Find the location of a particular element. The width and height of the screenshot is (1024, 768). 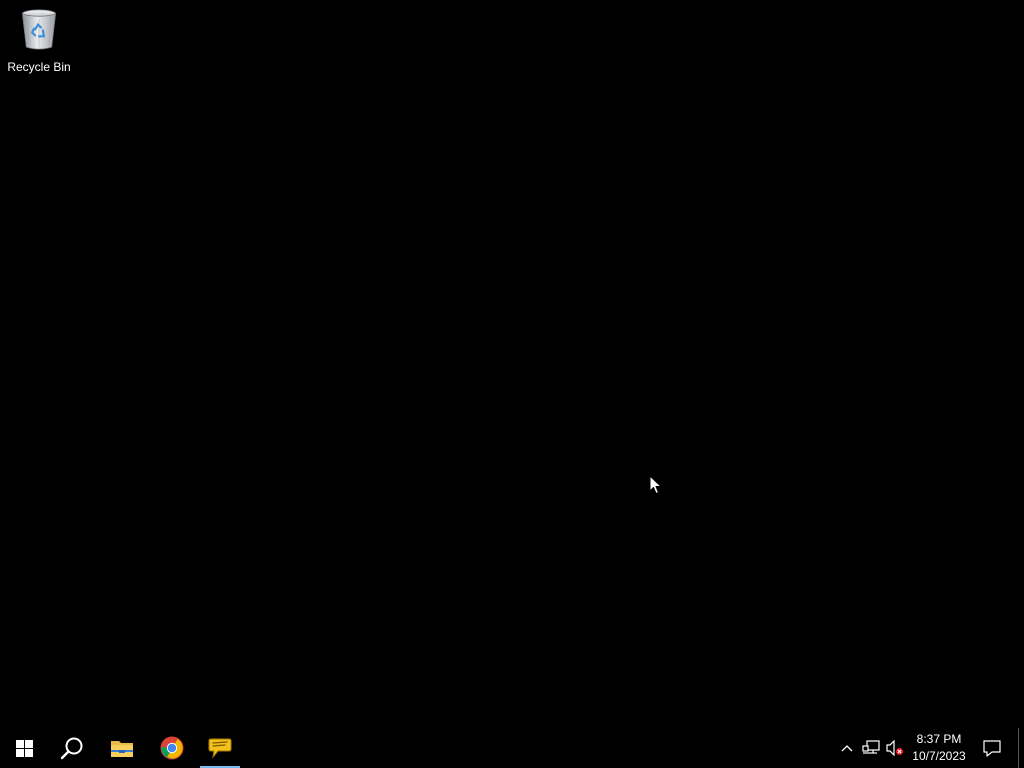

speech-bubble-icon is located at coordinates (220, 748).